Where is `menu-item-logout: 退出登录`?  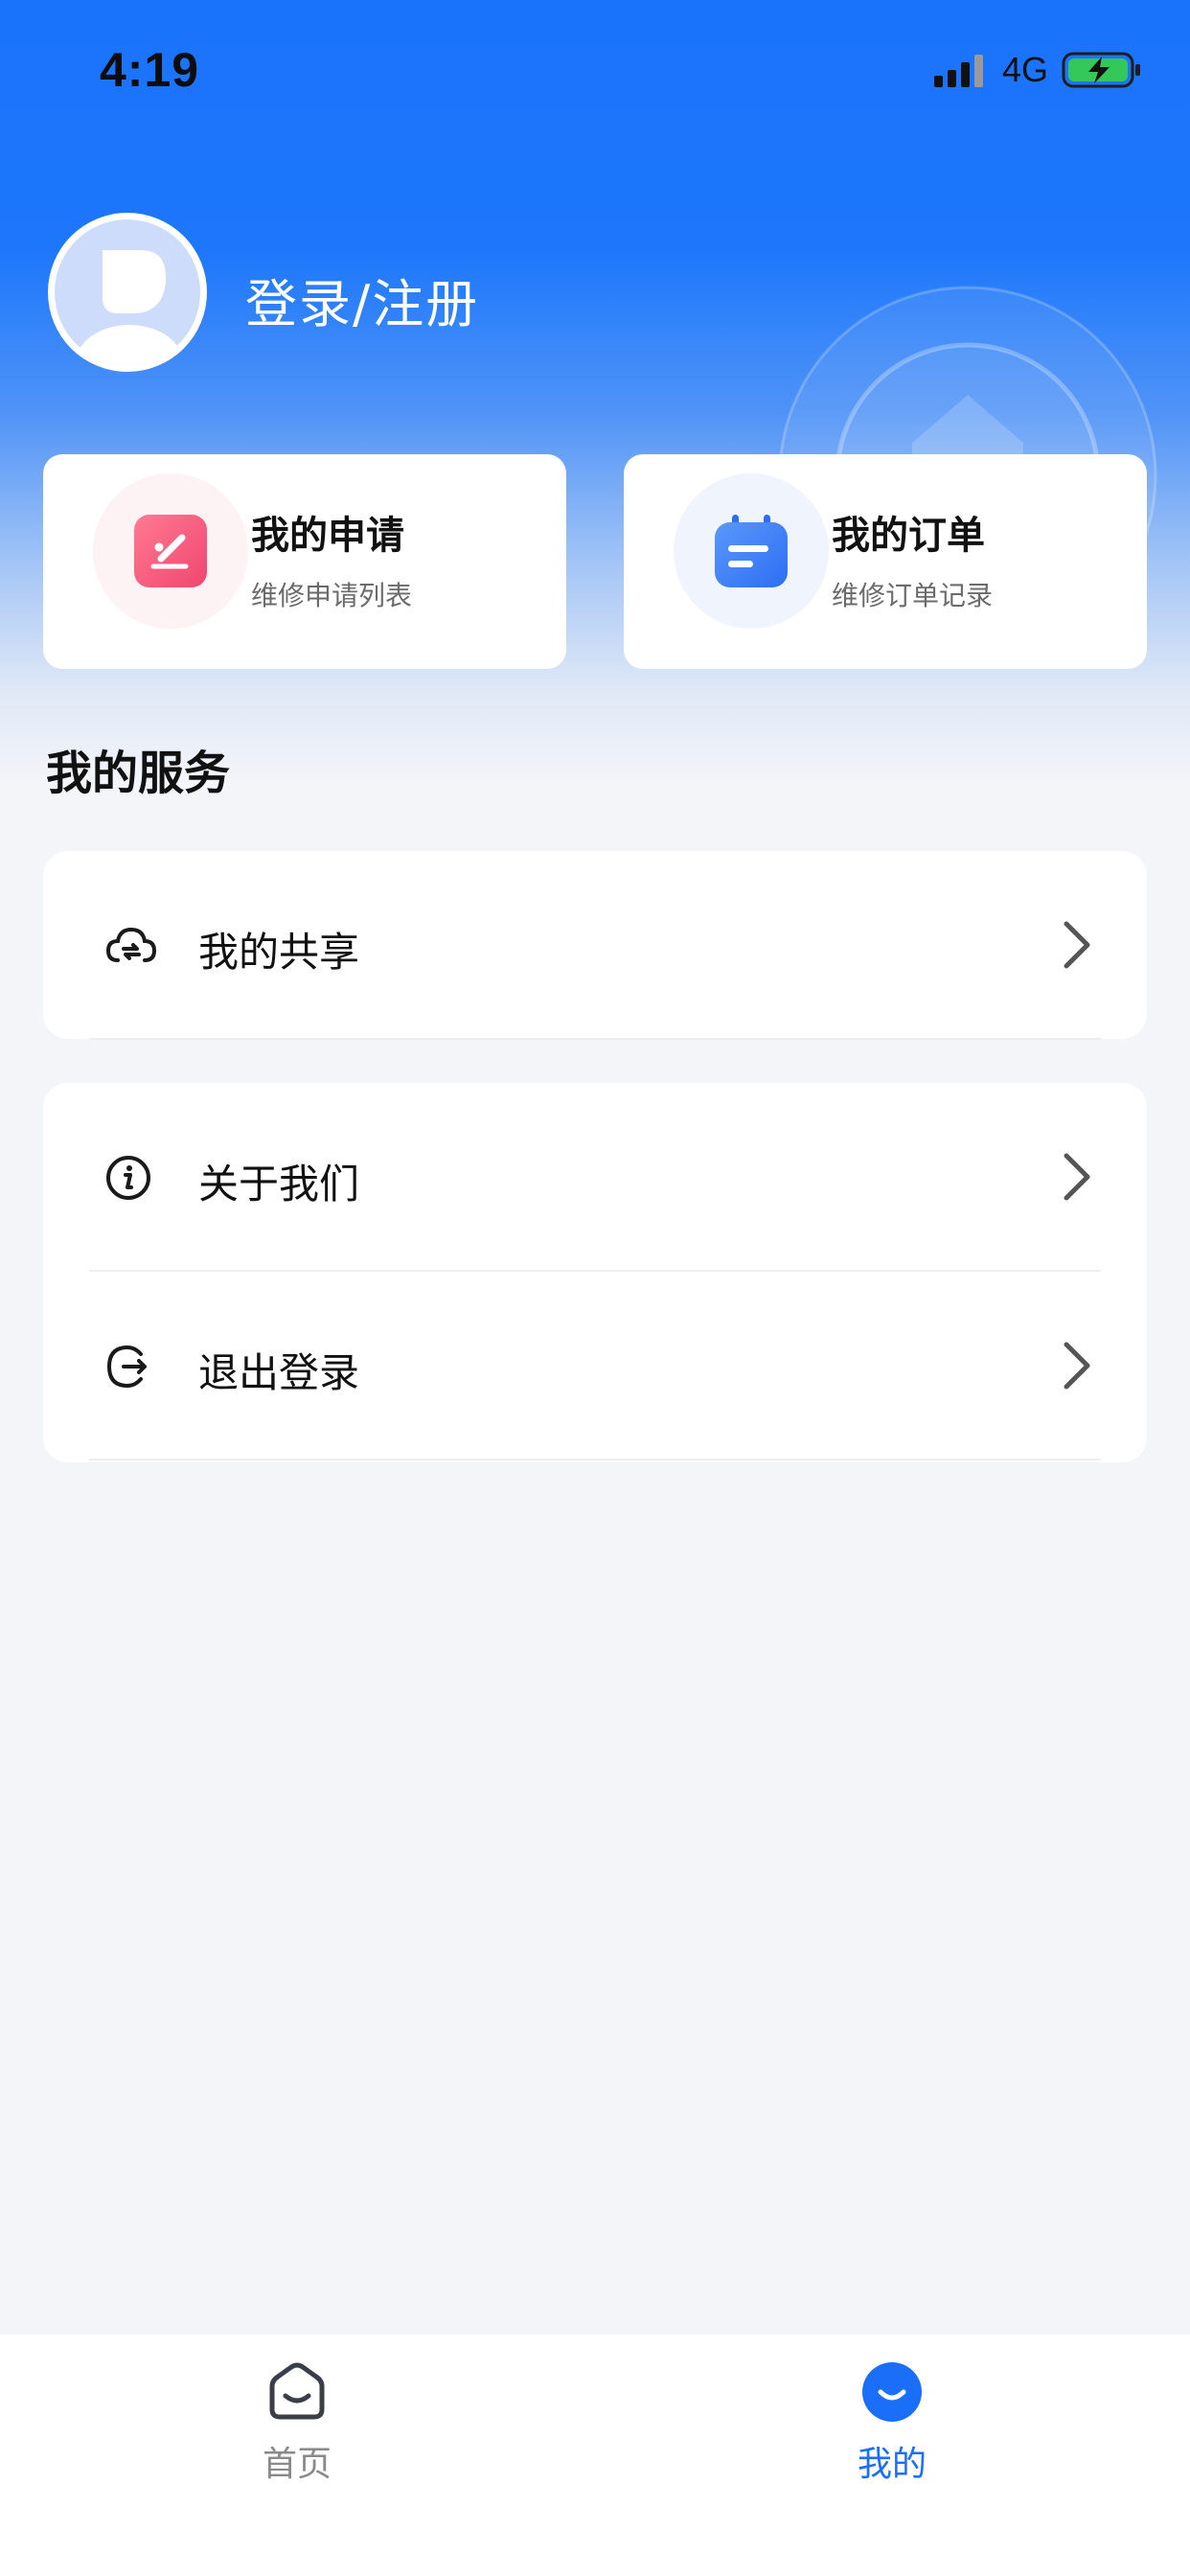 menu-item-logout: 退出登录 is located at coordinates (595, 1366).